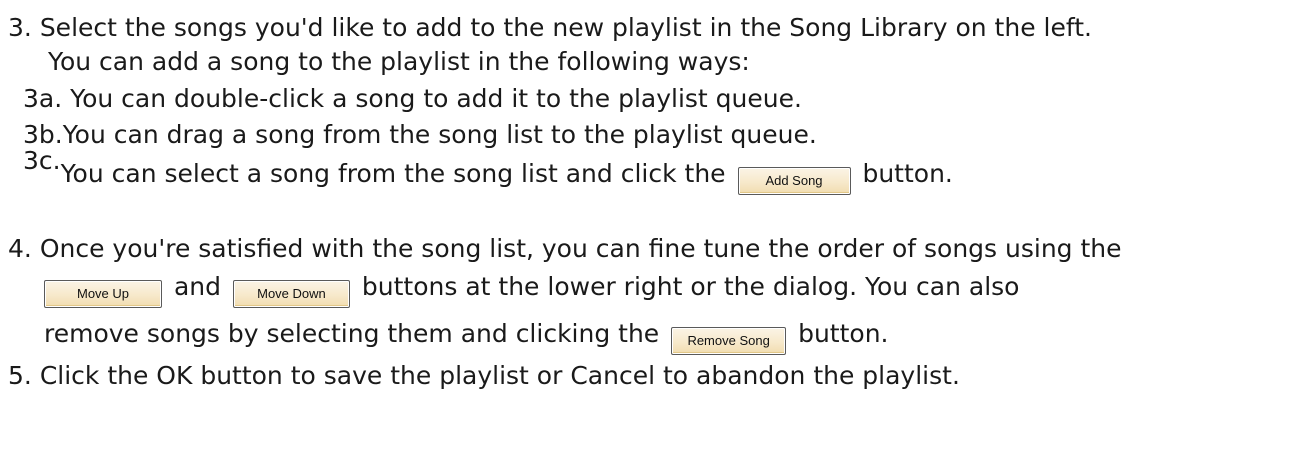 The image size is (1300, 469). Describe the element at coordinates (907, 173) in the screenshot. I see `step-3c-after: button.` at that location.